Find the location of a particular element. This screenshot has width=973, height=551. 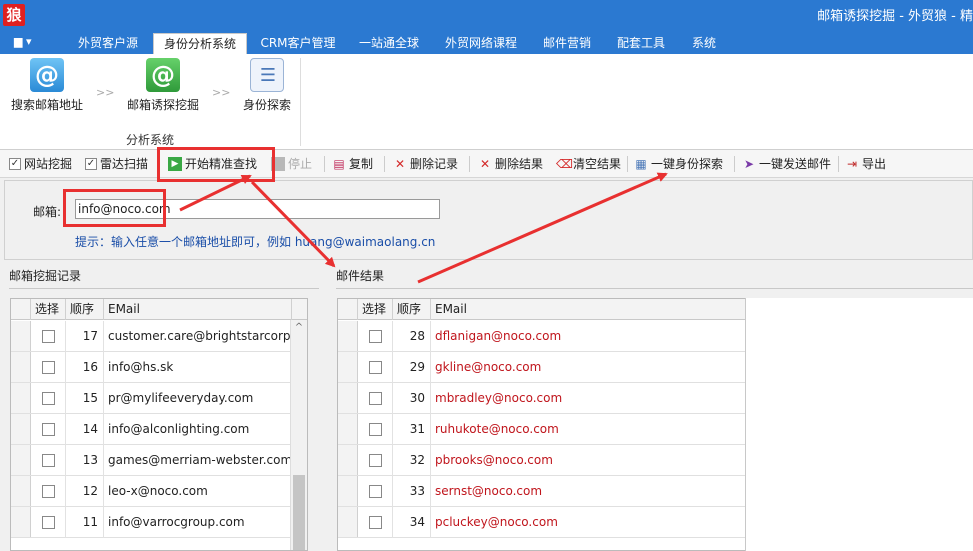

annotation-arrows is located at coordinates (423, 228).